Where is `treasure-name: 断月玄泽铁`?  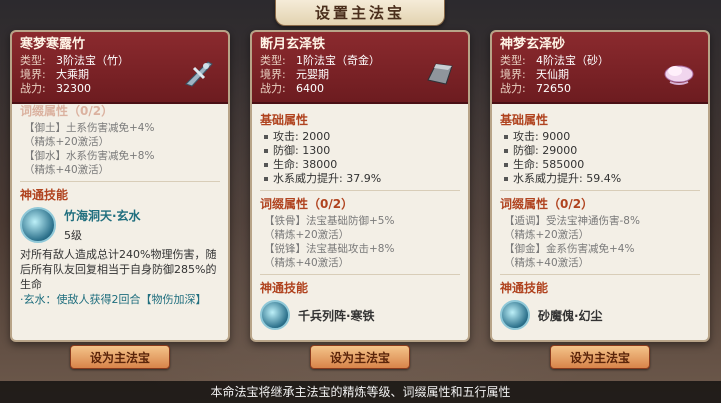 treasure-name: 断月玄泽铁 is located at coordinates (293, 44).